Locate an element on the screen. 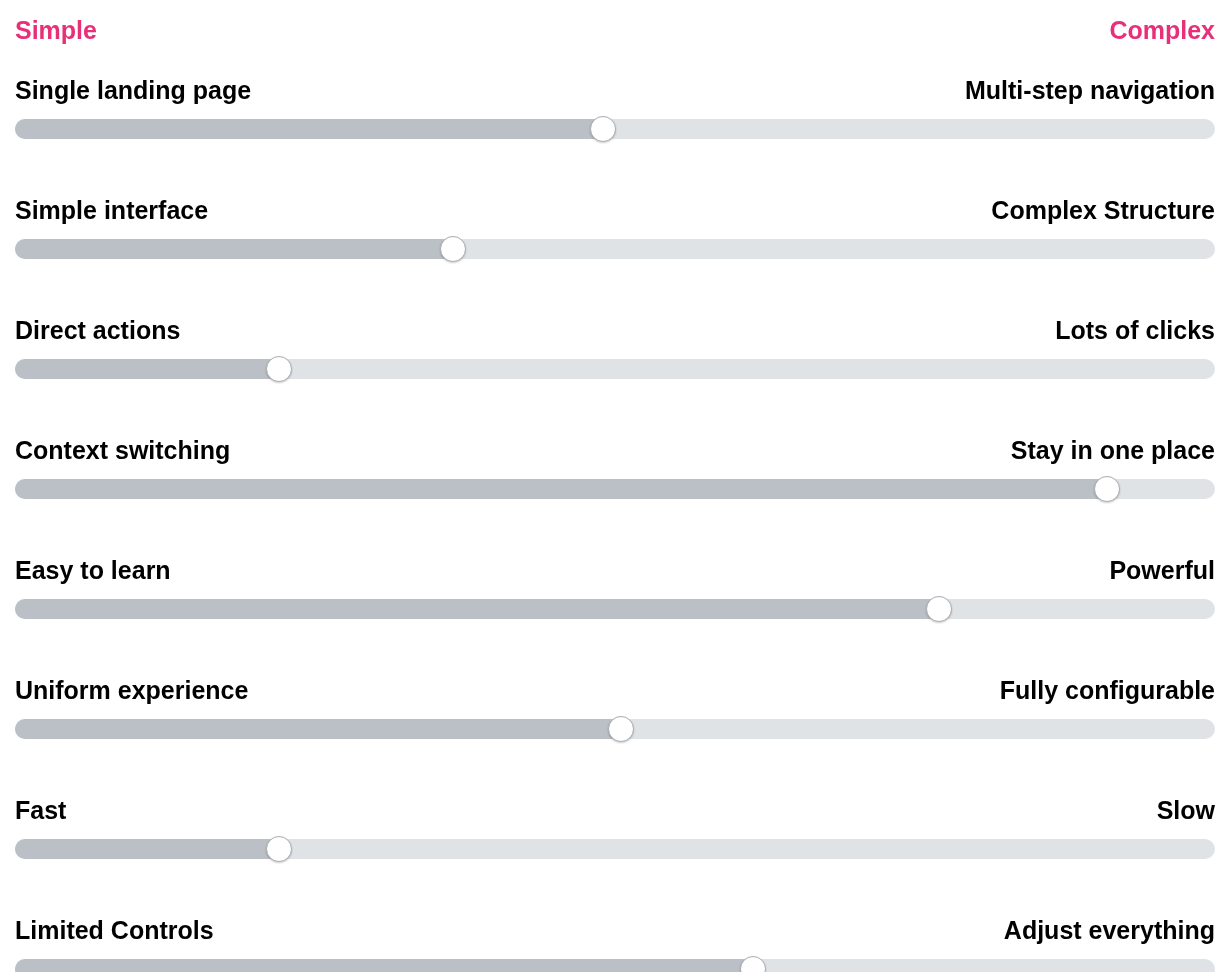 The image size is (1221, 972). scale-label: Complex is located at coordinates (1162, 30).